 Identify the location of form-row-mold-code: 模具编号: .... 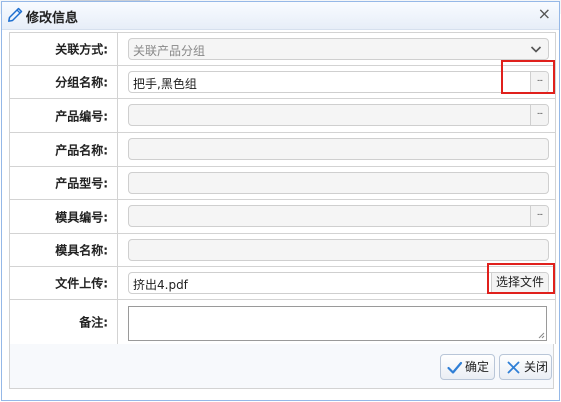
(282, 217).